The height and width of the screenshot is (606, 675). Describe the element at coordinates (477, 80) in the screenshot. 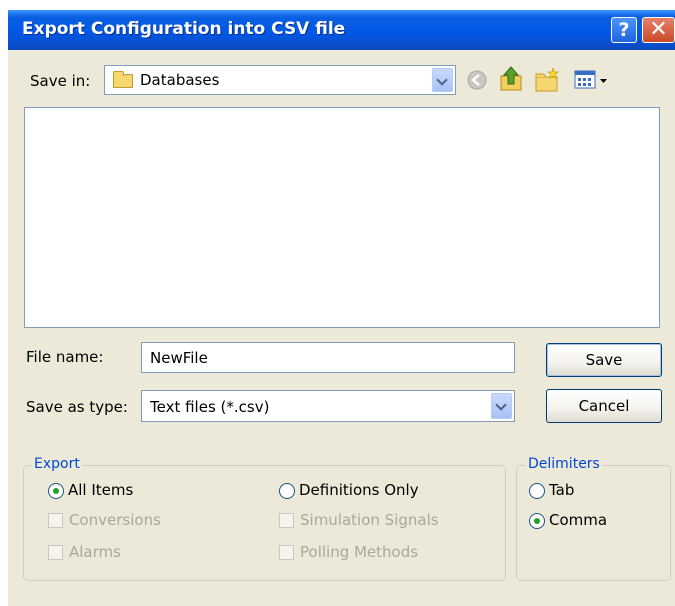

I see `back-icon` at that location.